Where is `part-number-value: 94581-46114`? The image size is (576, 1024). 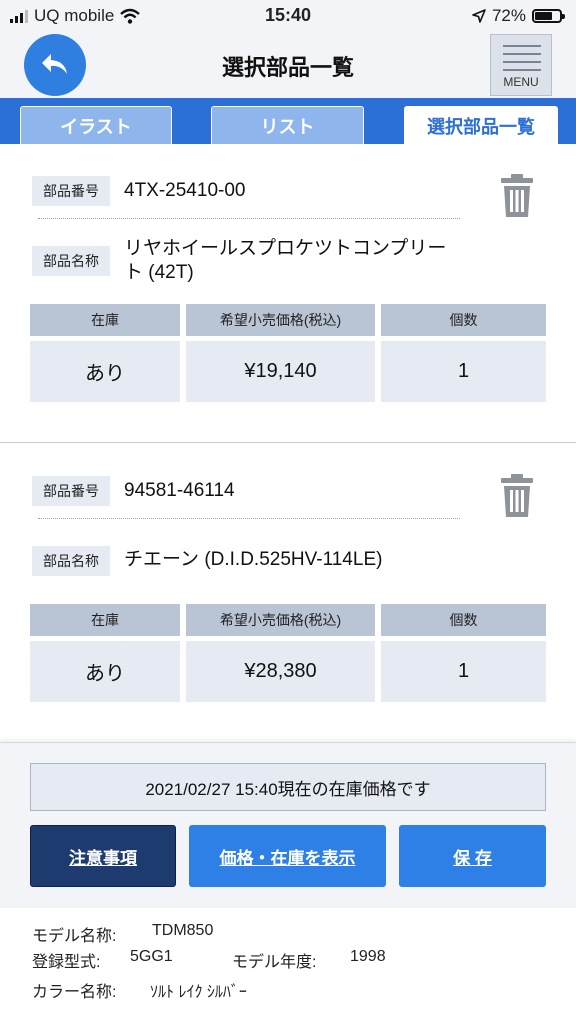
part-number-value: 94581-46114 is located at coordinates (179, 490).